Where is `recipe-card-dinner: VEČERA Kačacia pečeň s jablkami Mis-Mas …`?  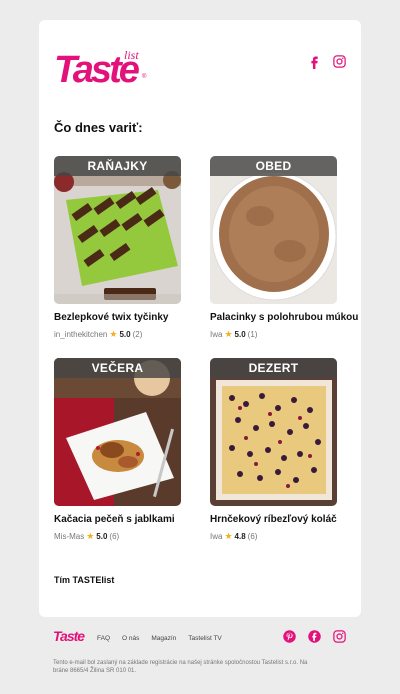 recipe-card-dinner: VEČERA Kačacia pečeň s jablkami Mis-Mas … is located at coordinates (117, 450).